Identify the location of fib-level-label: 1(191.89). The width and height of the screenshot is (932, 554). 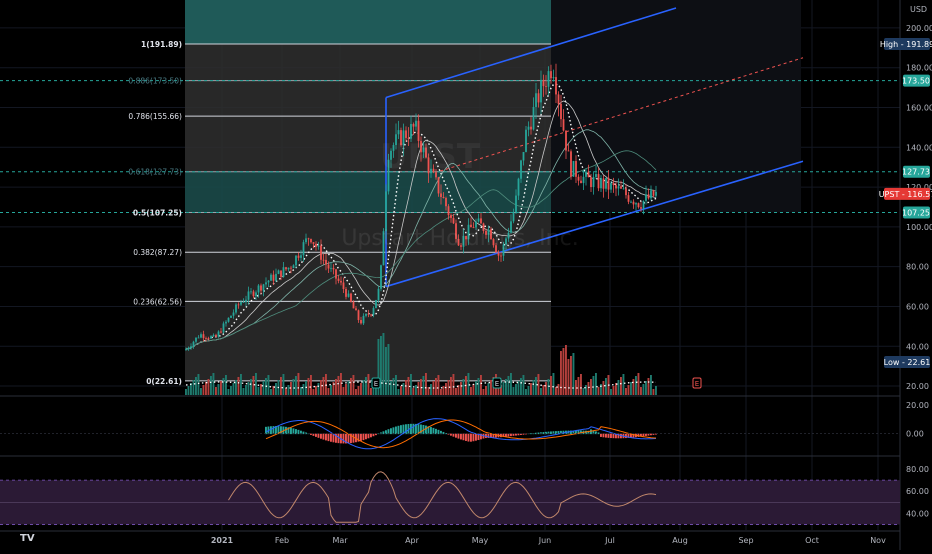
(161, 44).